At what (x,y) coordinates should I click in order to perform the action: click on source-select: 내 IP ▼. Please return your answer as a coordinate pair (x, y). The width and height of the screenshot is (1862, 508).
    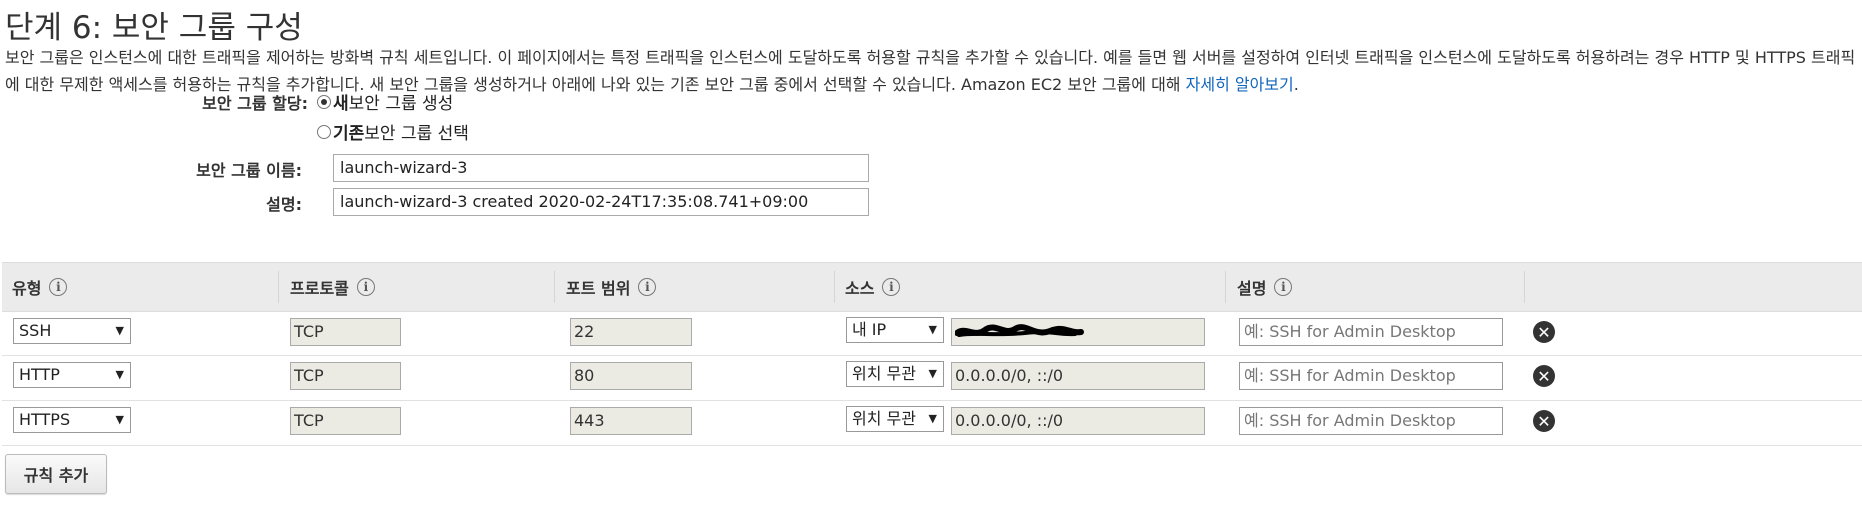
    Looking at the image, I should click on (895, 330).